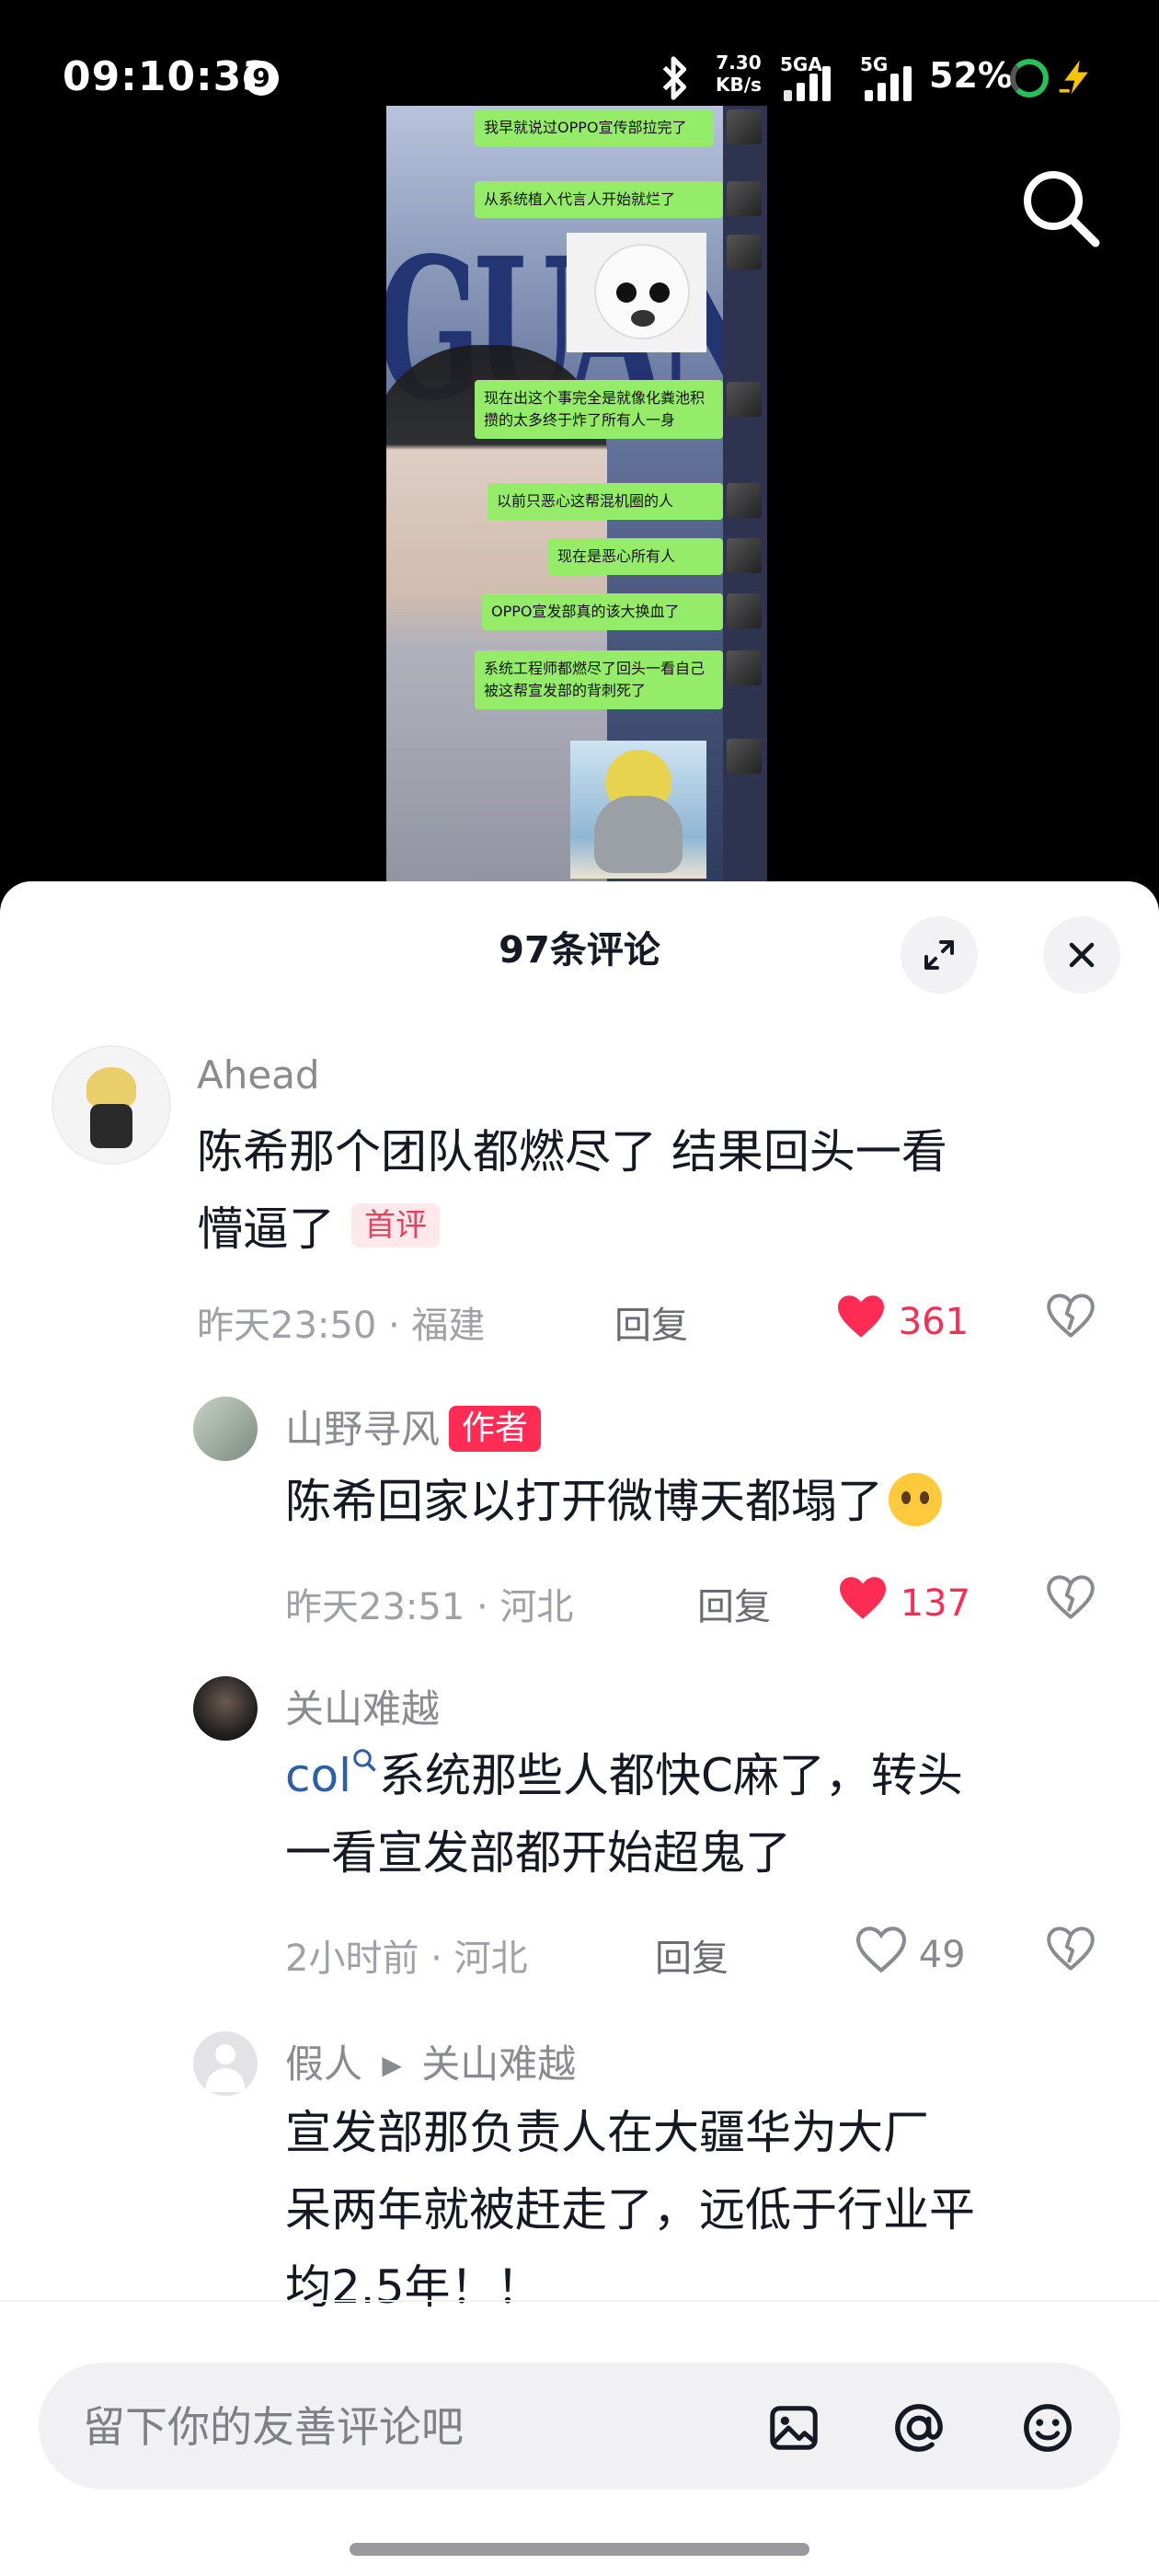  I want to click on at-icon, so click(919, 2428).